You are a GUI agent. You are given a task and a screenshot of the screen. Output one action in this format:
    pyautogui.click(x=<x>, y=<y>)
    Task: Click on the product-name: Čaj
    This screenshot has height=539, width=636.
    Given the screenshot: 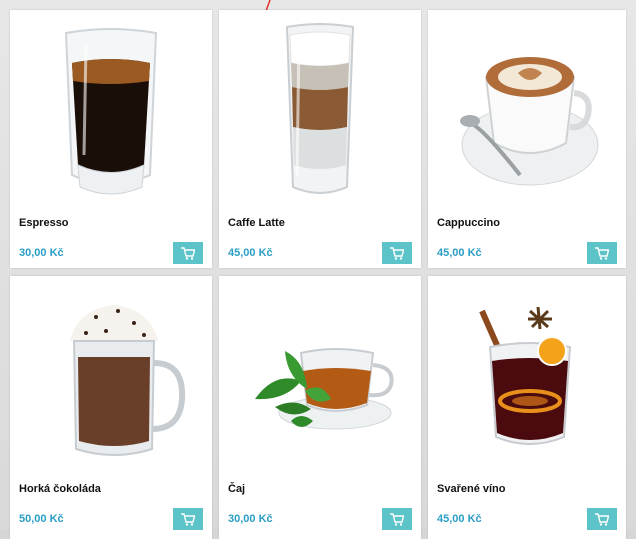 What is the action you would take?
    pyautogui.click(x=236, y=489)
    